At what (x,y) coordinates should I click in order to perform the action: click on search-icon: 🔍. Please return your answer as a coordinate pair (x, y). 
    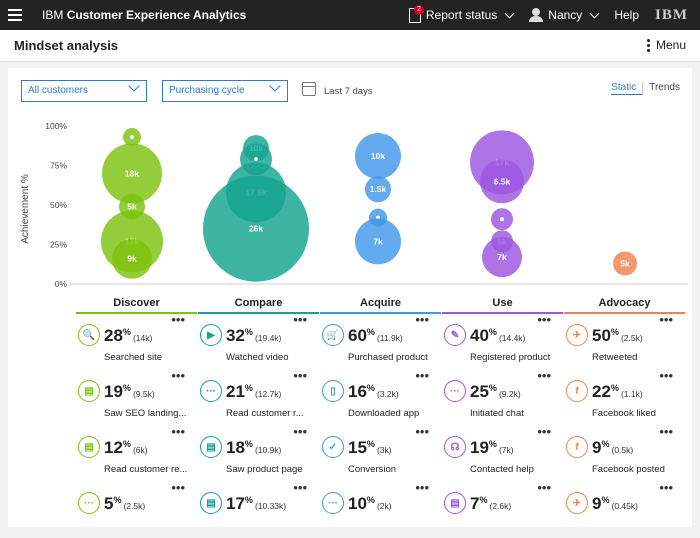
    Looking at the image, I should click on (89, 335).